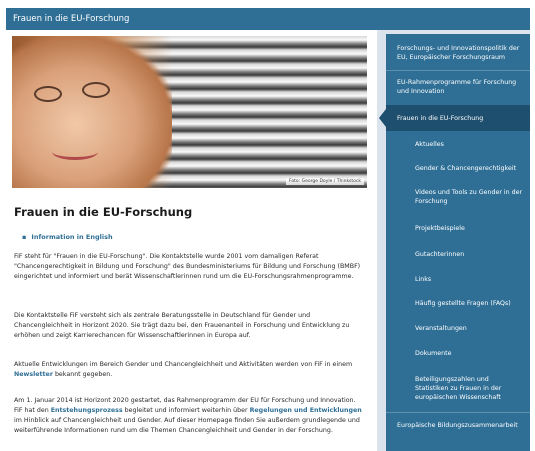 This screenshot has width=535, height=451. What do you see at coordinates (441, 328) in the screenshot?
I see `sidebar-item-label: Veranstaltungen` at bounding box center [441, 328].